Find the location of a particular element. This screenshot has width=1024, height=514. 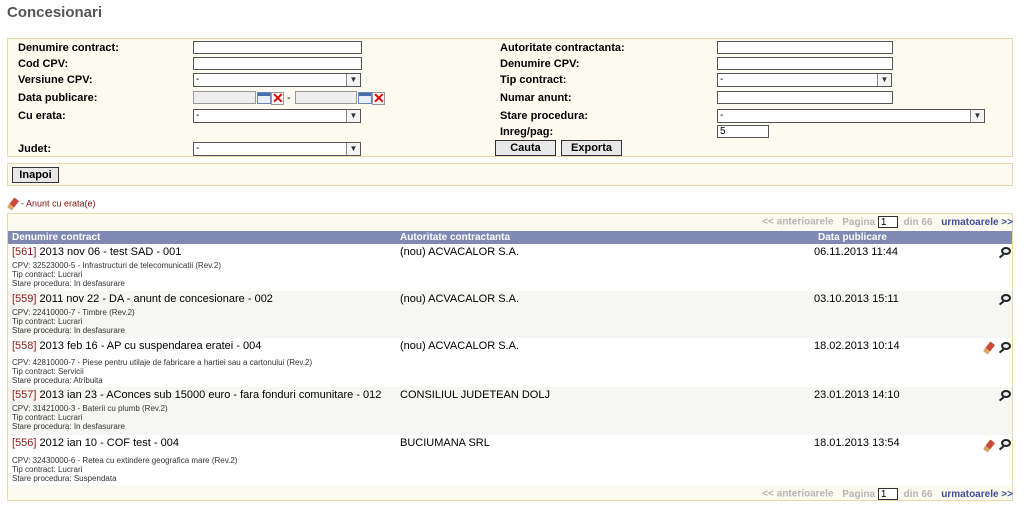

publish-date: 23.01.2013 14:10 is located at coordinates (857, 395).